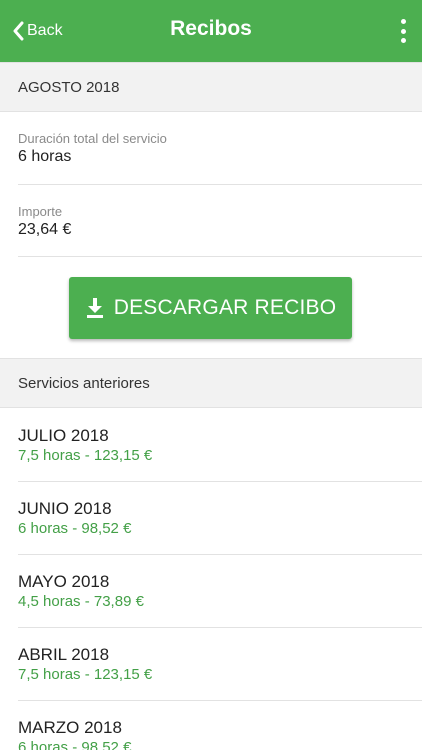 The width and height of the screenshot is (422, 750). What do you see at coordinates (94, 308) in the screenshot?
I see `download-icon` at bounding box center [94, 308].